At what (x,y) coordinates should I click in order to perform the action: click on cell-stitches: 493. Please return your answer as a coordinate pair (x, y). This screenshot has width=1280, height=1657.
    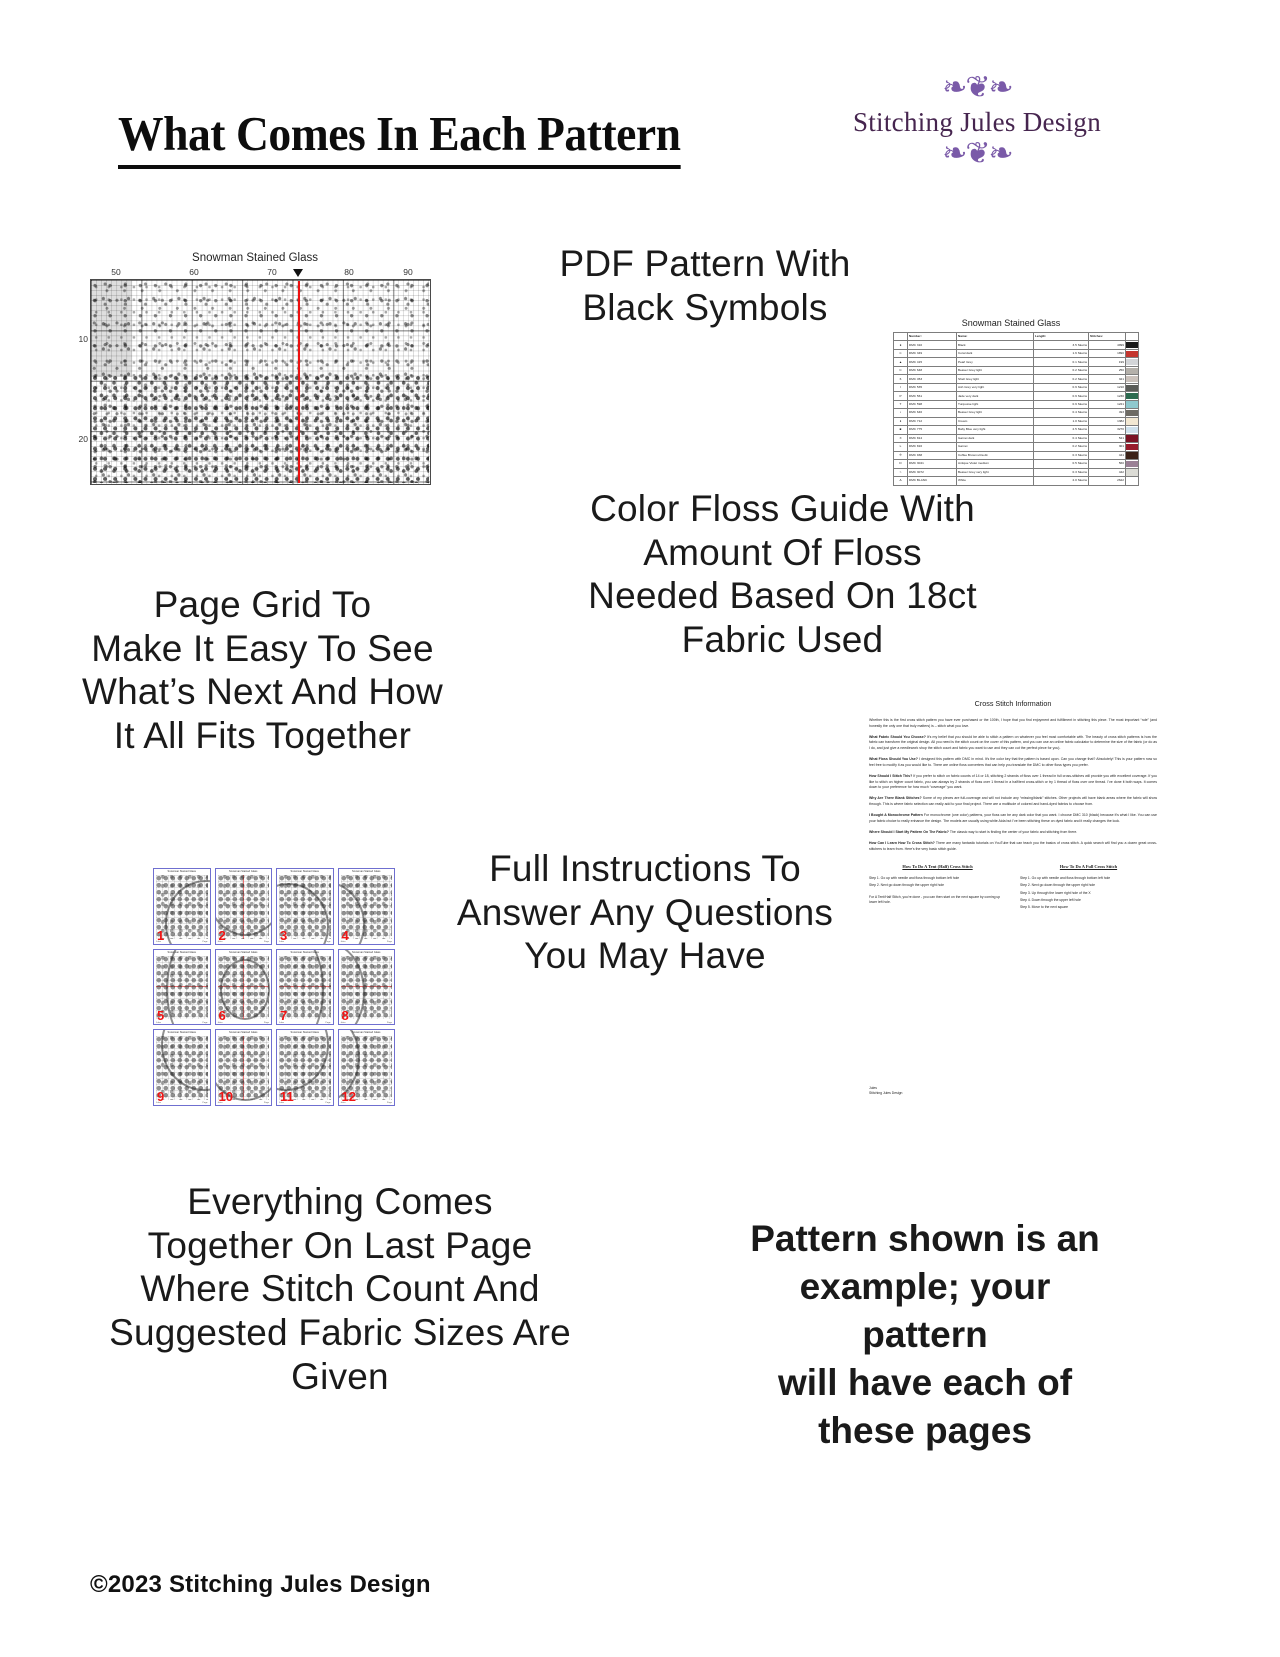
    Looking at the image, I should click on (1107, 413).